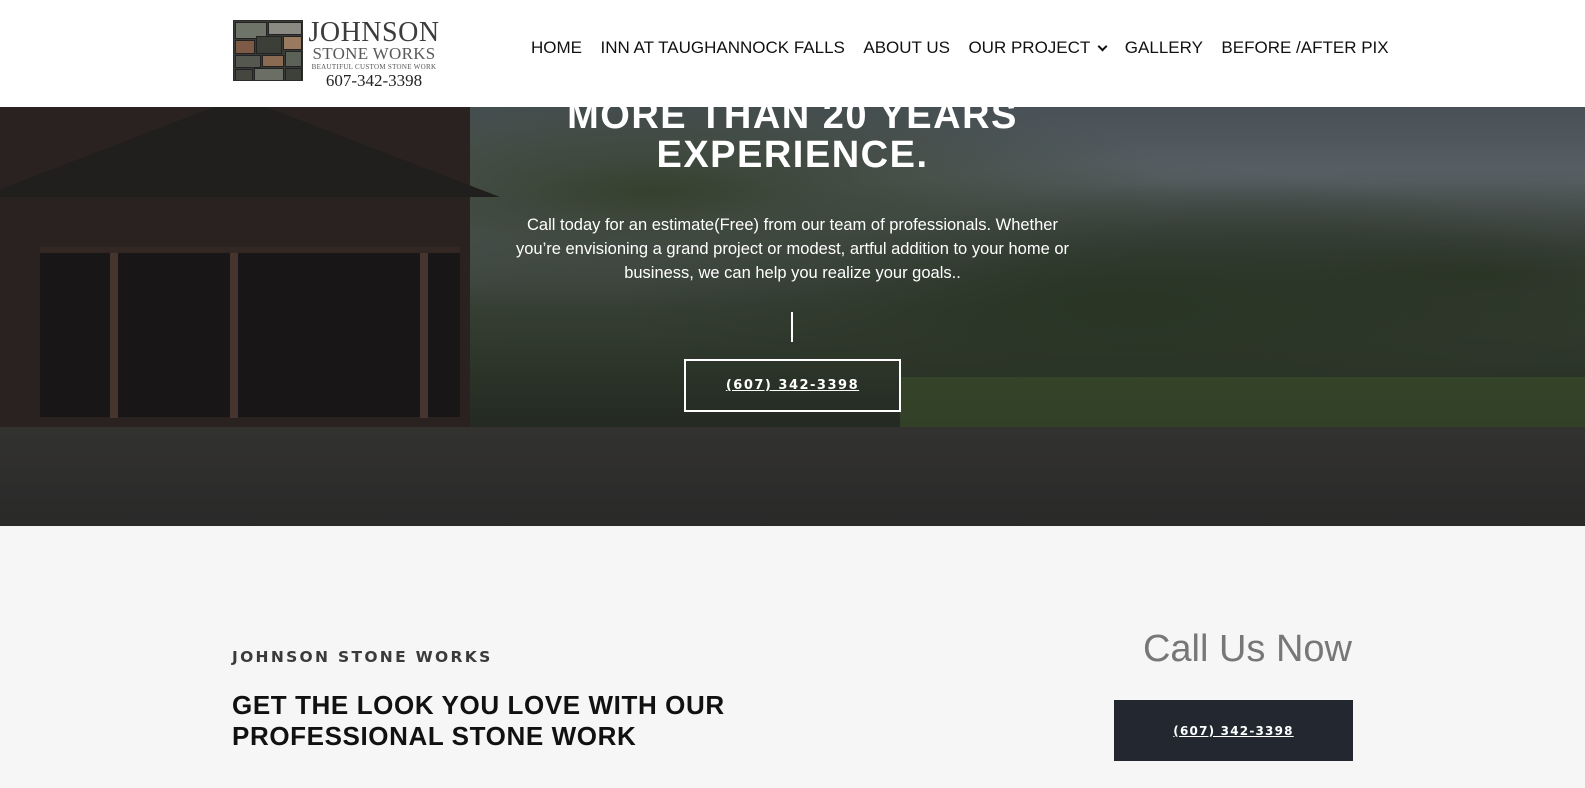 The image size is (1585, 788). I want to click on hero-title-line1: MORE THAN 20 YEARS, so click(792, 122).